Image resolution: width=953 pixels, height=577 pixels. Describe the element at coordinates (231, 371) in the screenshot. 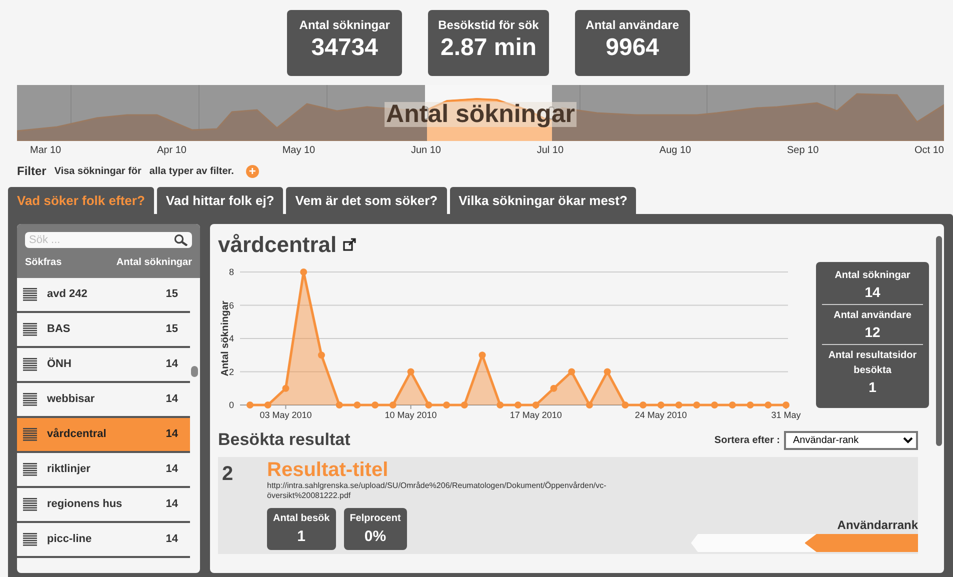

I see `tick-label: 2` at that location.